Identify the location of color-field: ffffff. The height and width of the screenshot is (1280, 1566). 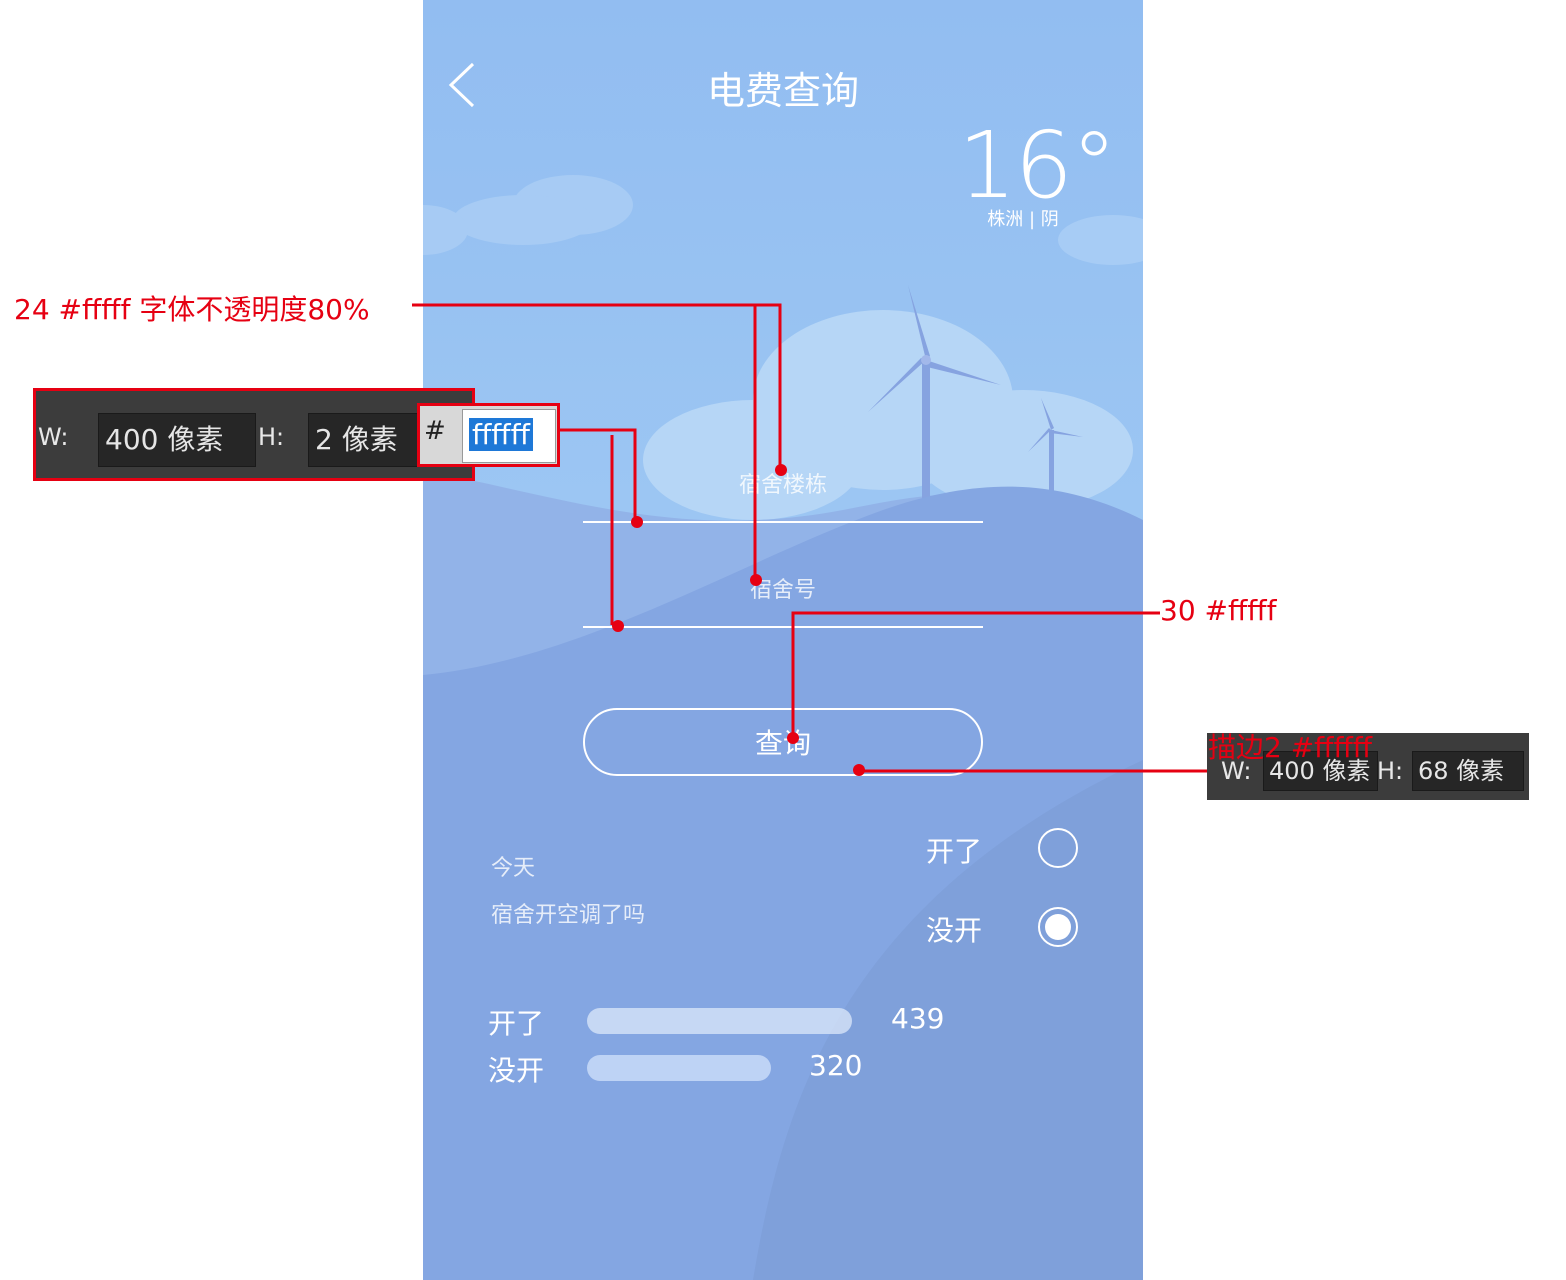
(509, 436).